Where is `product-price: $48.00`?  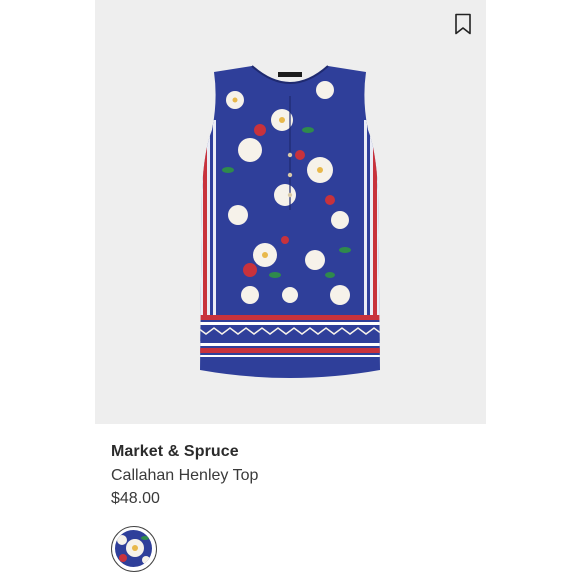
product-price: $48.00 is located at coordinates (135, 498).